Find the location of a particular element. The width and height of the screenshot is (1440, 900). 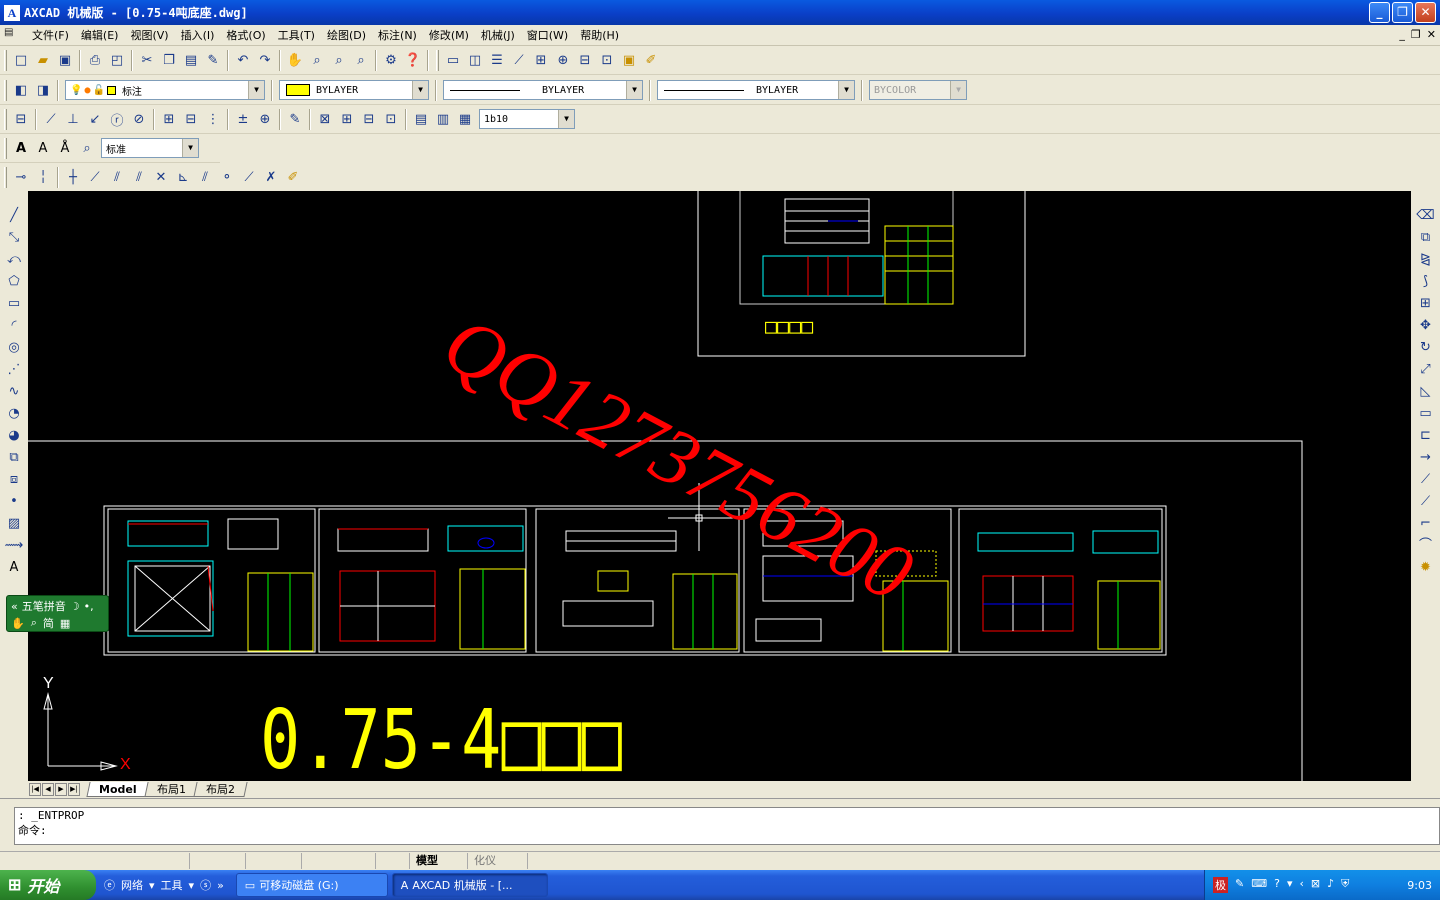

doc-minimize-button: _ is located at coordinates (1402, 34).